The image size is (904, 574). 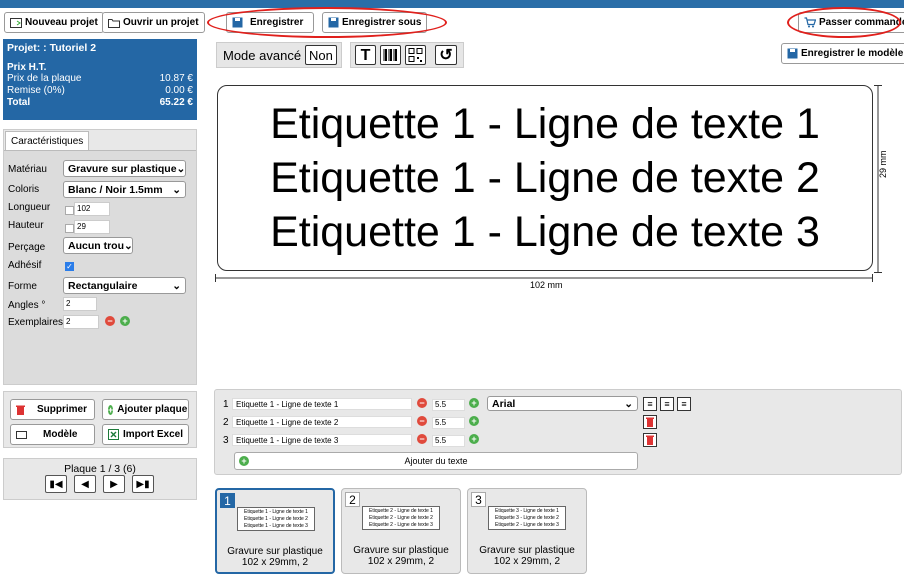 I want to click on thumbnail-caption: Gravure sur plastique 102 x 29mm, 2, so click(x=275, y=557).